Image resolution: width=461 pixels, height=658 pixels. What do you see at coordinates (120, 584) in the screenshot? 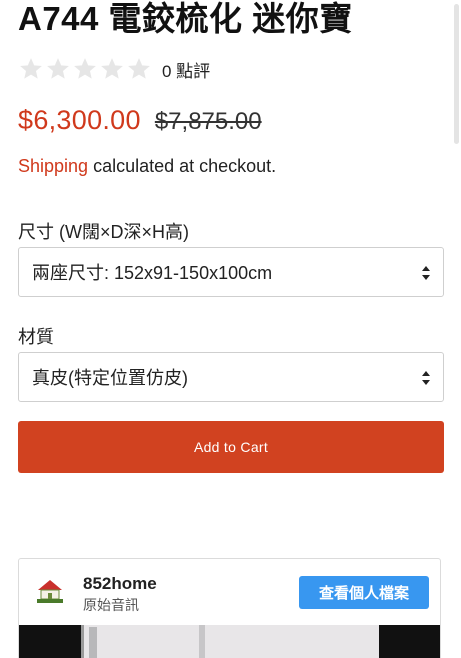
I see `account-name: 852home` at bounding box center [120, 584].